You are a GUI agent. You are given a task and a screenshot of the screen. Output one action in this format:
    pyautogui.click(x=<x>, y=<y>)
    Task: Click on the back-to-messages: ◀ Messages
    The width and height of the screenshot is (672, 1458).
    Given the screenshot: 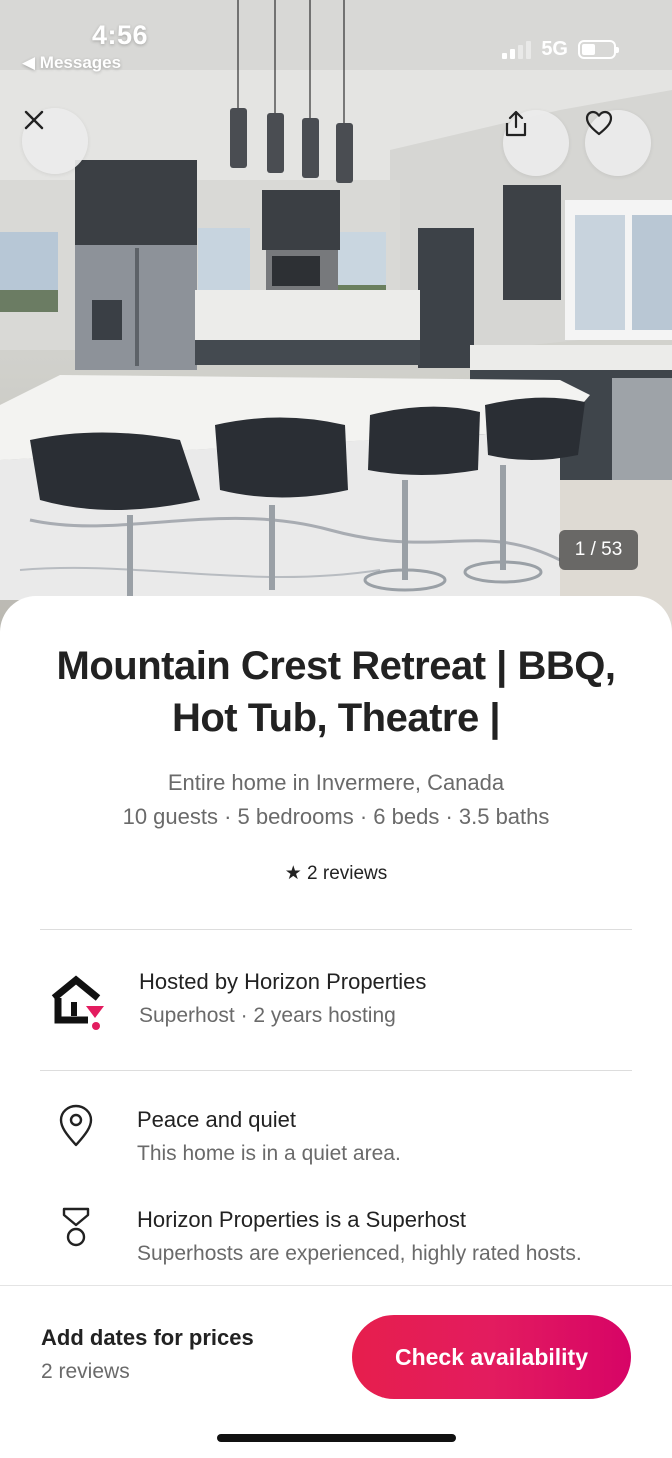 What is the action you would take?
    pyautogui.click(x=71, y=63)
    